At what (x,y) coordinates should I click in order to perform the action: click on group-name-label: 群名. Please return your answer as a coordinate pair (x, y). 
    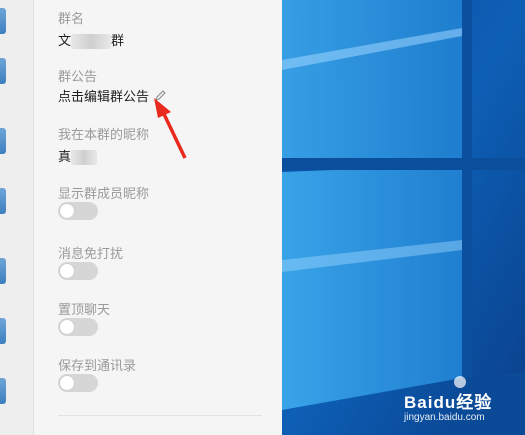
    Looking at the image, I should click on (71, 19).